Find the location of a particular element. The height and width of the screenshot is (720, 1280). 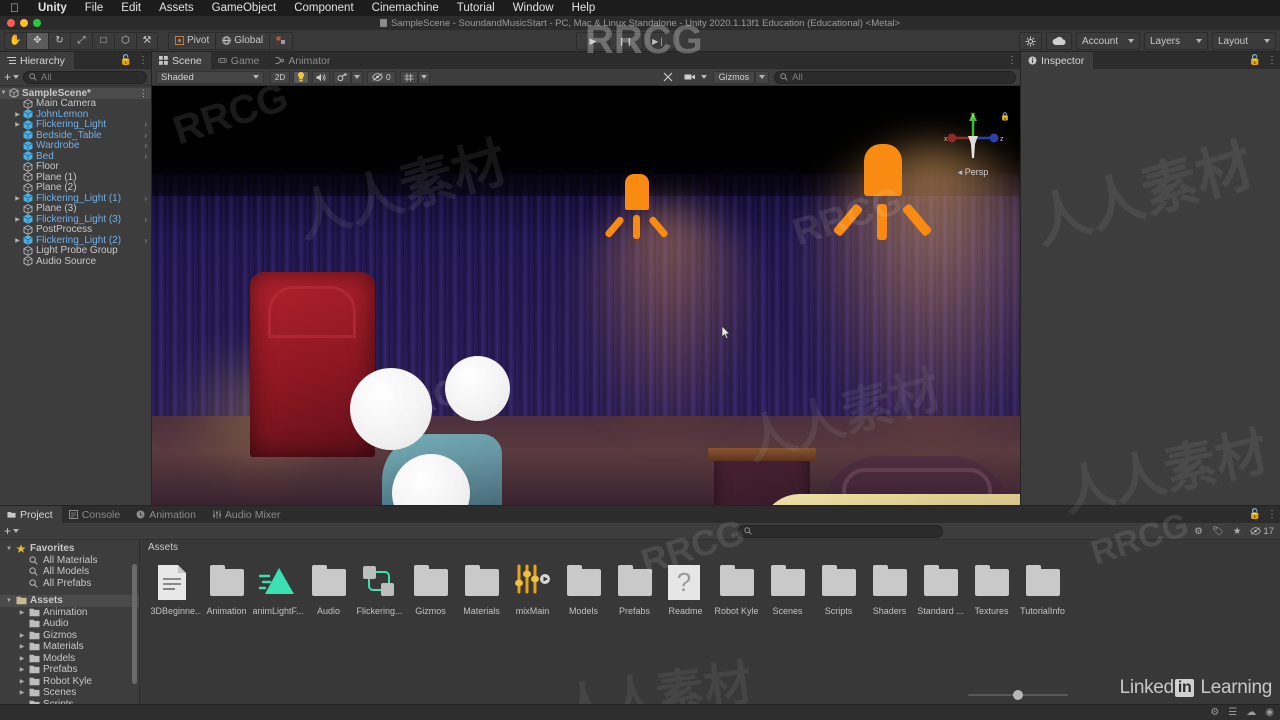

slider-thumb is located at coordinates (1018, 695).